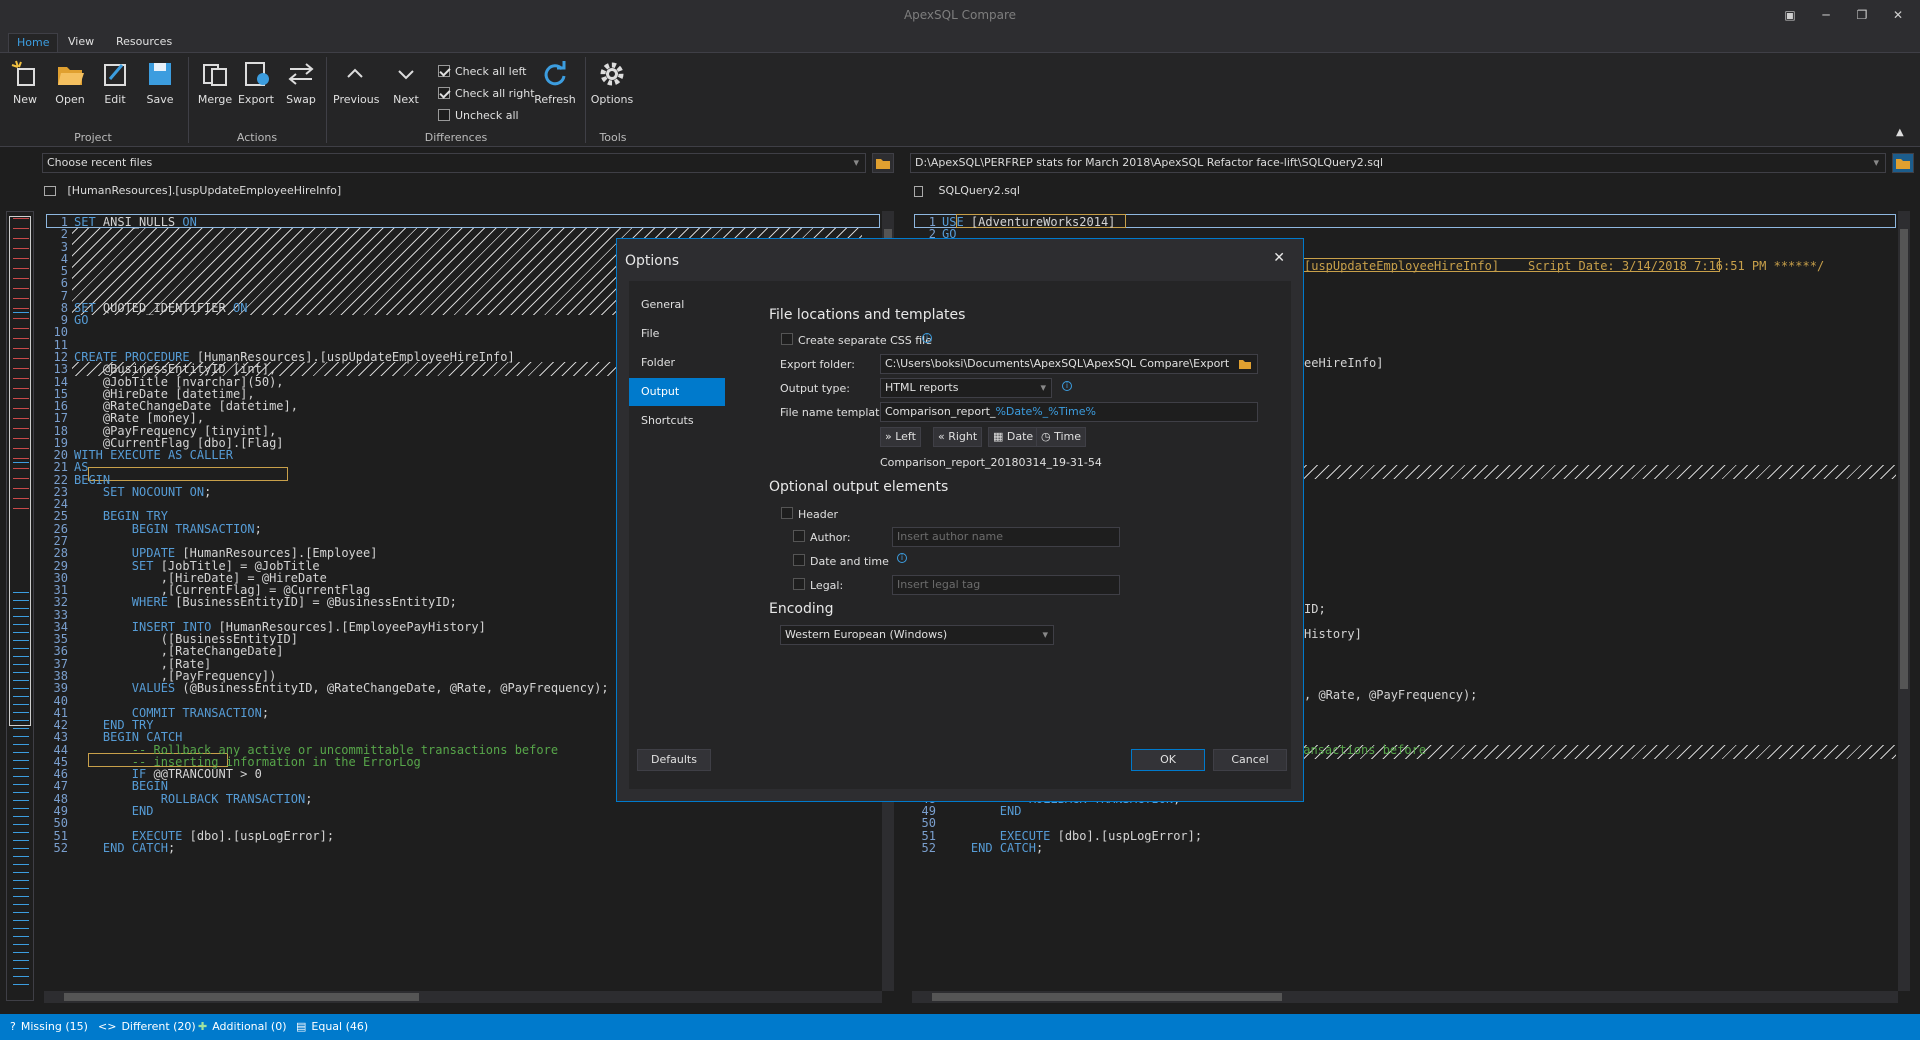  What do you see at coordinates (256, 82) in the screenshot?
I see `export-button: Export` at bounding box center [256, 82].